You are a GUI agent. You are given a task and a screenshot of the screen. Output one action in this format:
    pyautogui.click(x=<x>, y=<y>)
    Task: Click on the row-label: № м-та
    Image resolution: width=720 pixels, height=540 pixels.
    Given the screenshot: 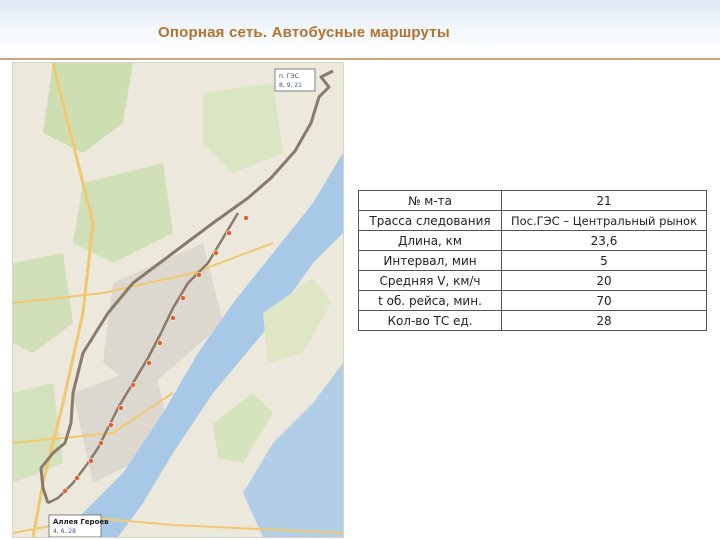 What is the action you would take?
    pyautogui.click(x=430, y=200)
    